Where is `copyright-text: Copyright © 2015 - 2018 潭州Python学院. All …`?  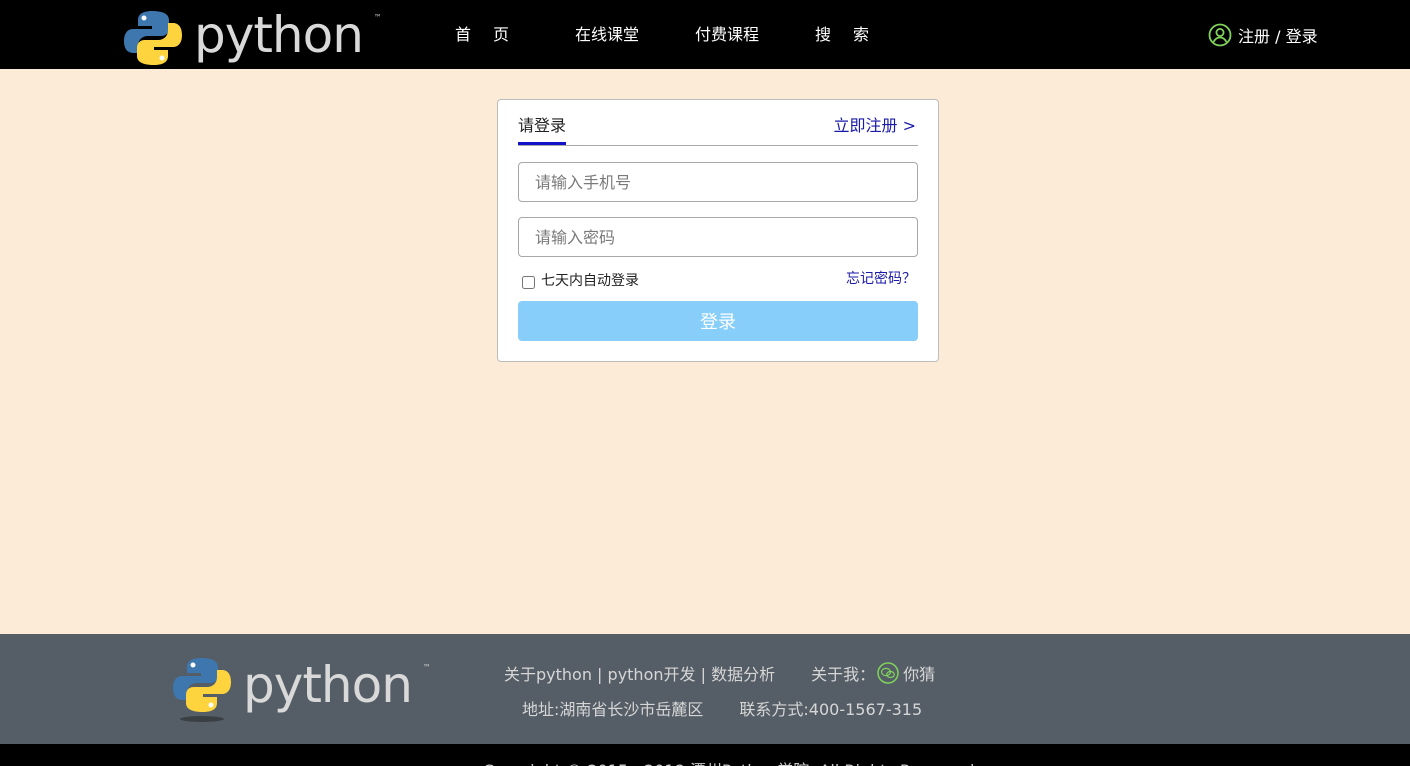
copyright-text: Copyright © 2015 - 2018 潭州Python学院. All … is located at coordinates (728, 761).